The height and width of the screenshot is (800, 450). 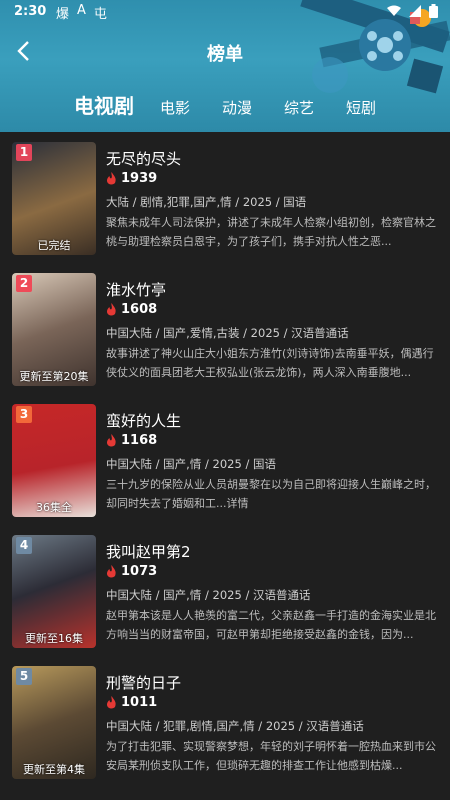 What do you see at coordinates (139, 702) in the screenshot?
I see `heat-value: 1011` at bounding box center [139, 702].